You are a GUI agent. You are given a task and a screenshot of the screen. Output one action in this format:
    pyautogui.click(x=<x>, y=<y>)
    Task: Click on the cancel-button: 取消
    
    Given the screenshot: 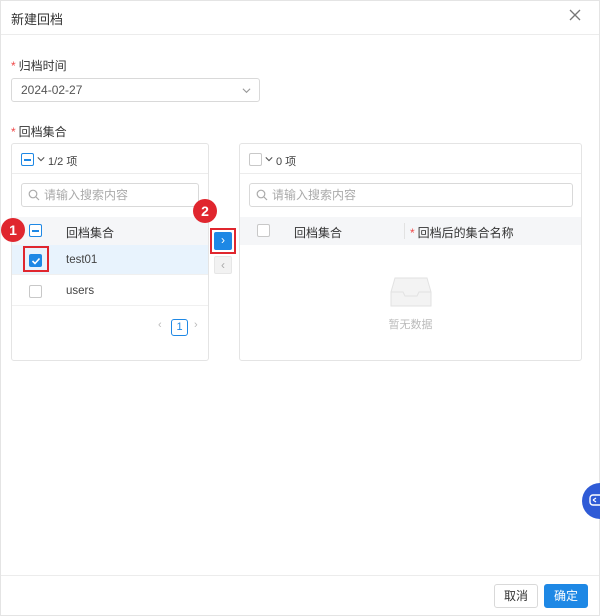 What is the action you would take?
    pyautogui.click(x=516, y=596)
    